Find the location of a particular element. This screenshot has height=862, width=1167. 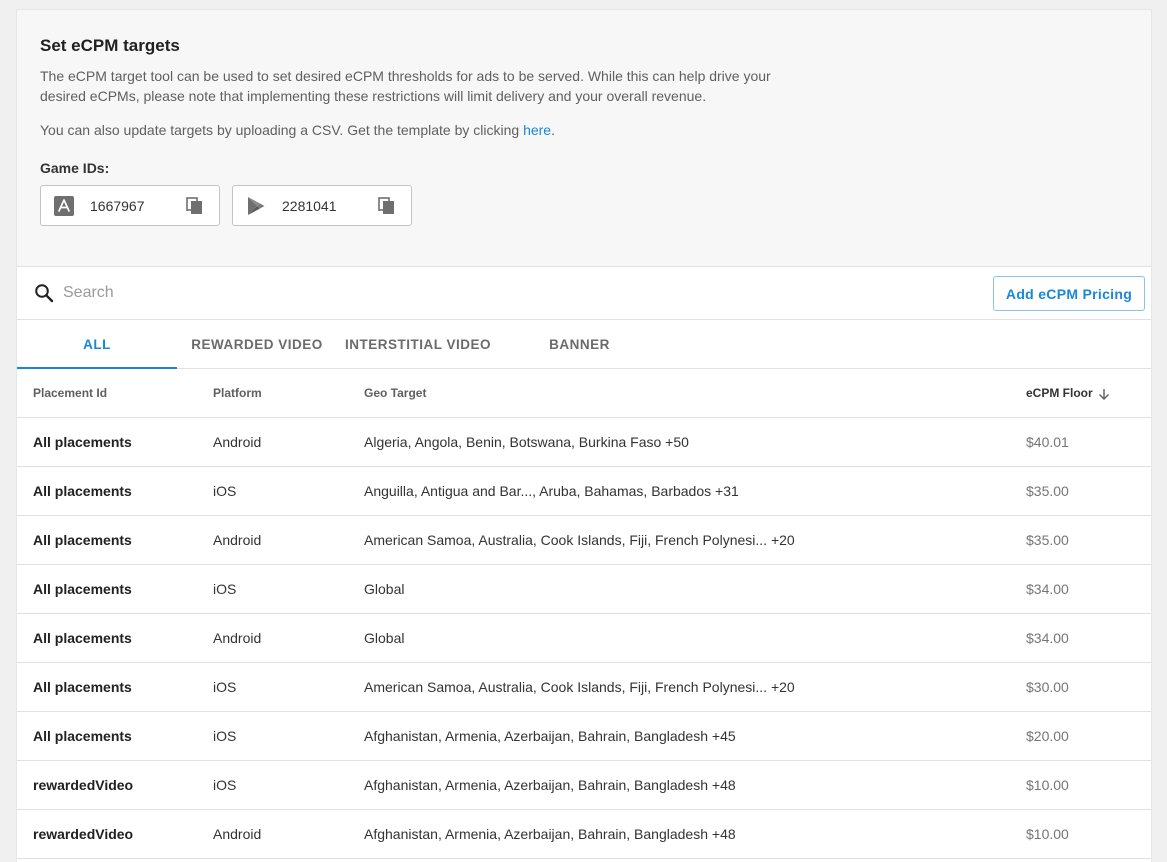

search-icon is located at coordinates (44, 293).